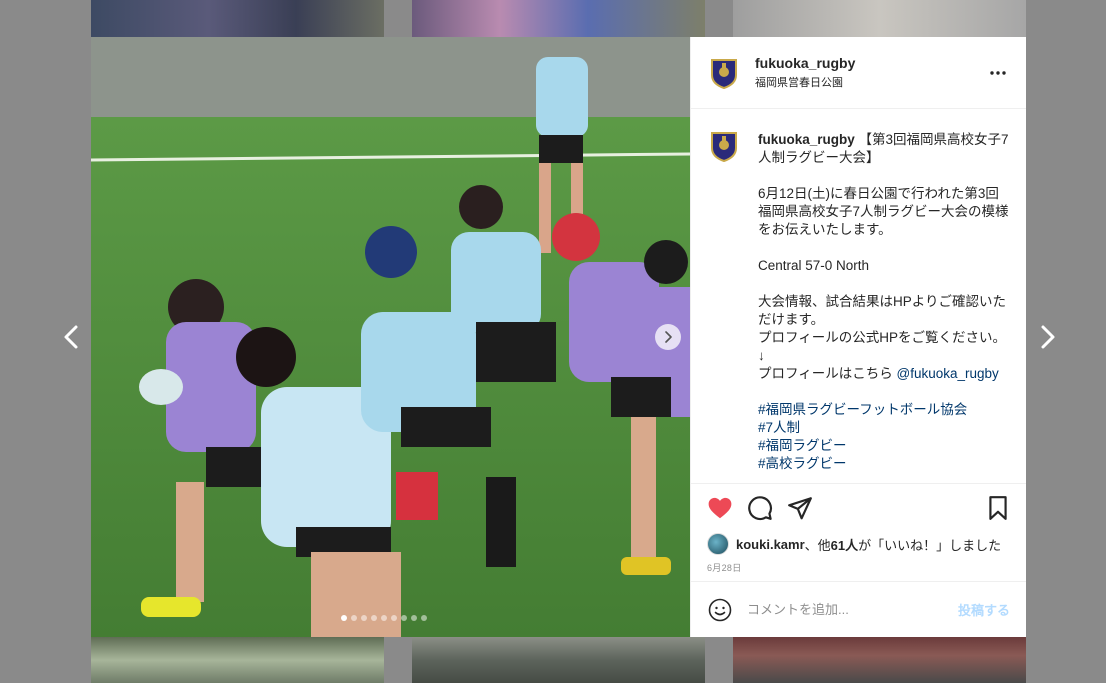  What do you see at coordinates (984, 609) in the screenshot?
I see `post-comment-button: 投稿する` at bounding box center [984, 609].